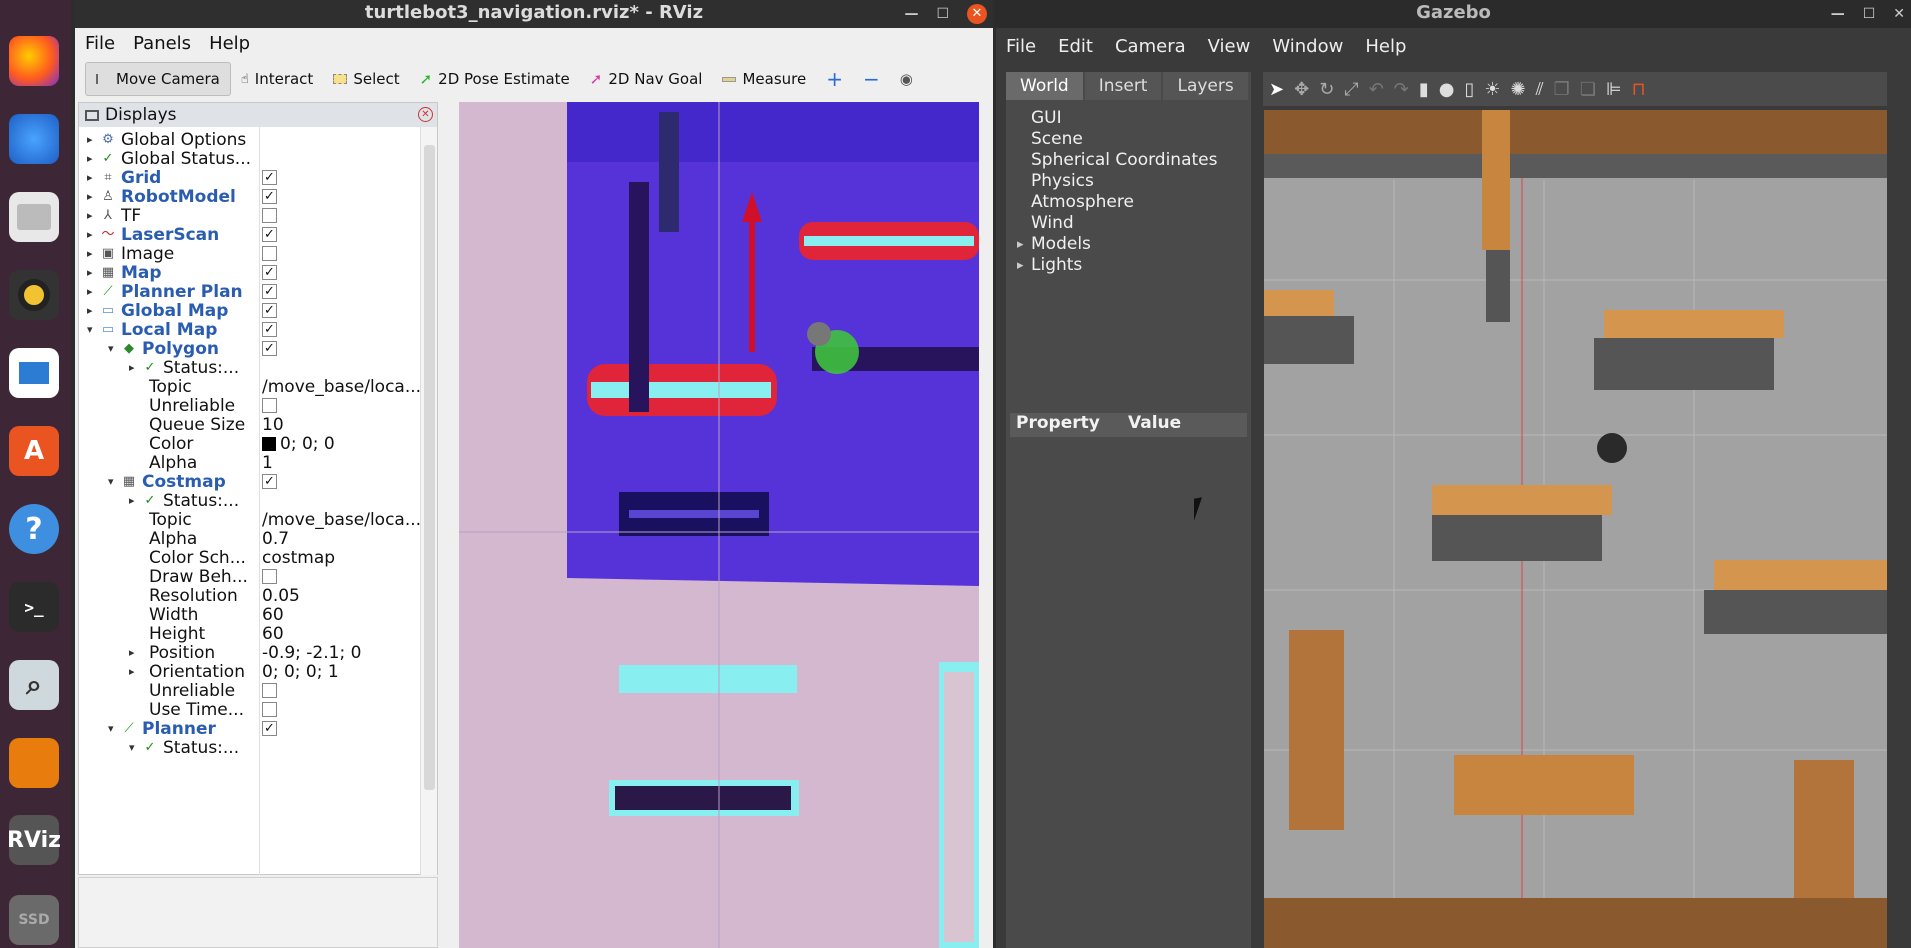 This screenshot has height=948, width=1911. What do you see at coordinates (1351, 89) in the screenshot?
I see `scale-mode-icon: ⤢` at bounding box center [1351, 89].